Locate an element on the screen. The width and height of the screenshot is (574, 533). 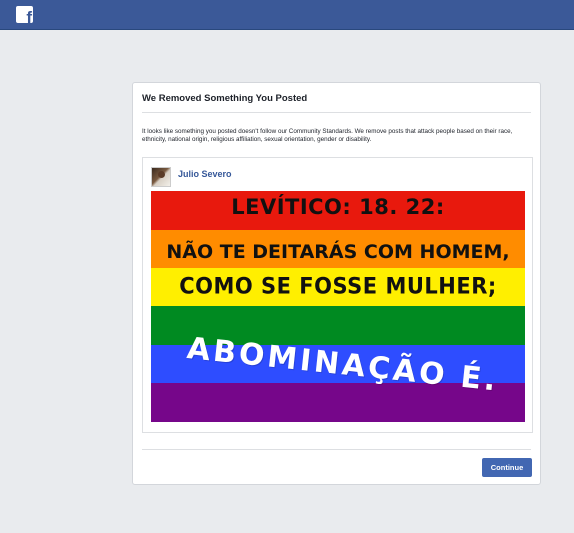
facebook-logo-letter: f is located at coordinates (29, 17).